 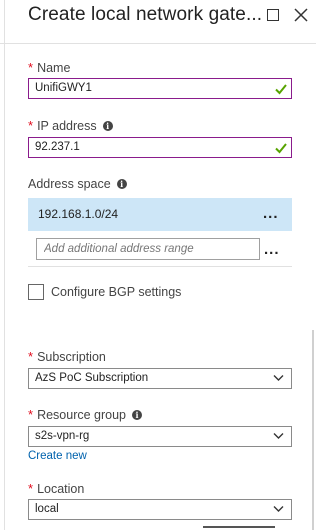 I want to click on resource-group-label: * Resource group i, so click(x=85, y=414).